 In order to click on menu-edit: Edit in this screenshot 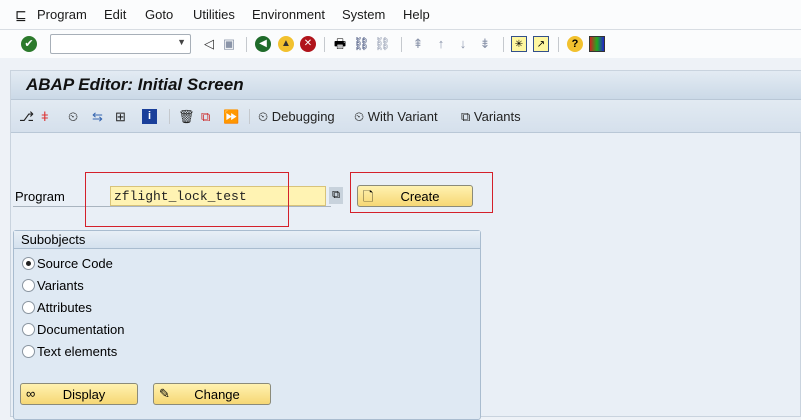, I will do `click(115, 14)`.